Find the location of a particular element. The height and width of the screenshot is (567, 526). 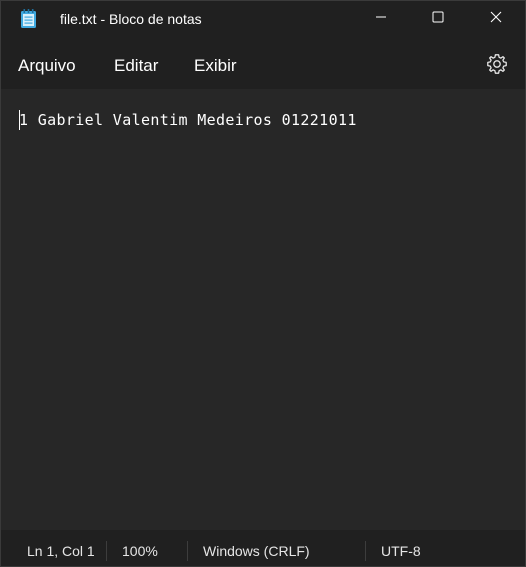

menu-bar: Arquivo Editar Exibir is located at coordinates (263, 63).